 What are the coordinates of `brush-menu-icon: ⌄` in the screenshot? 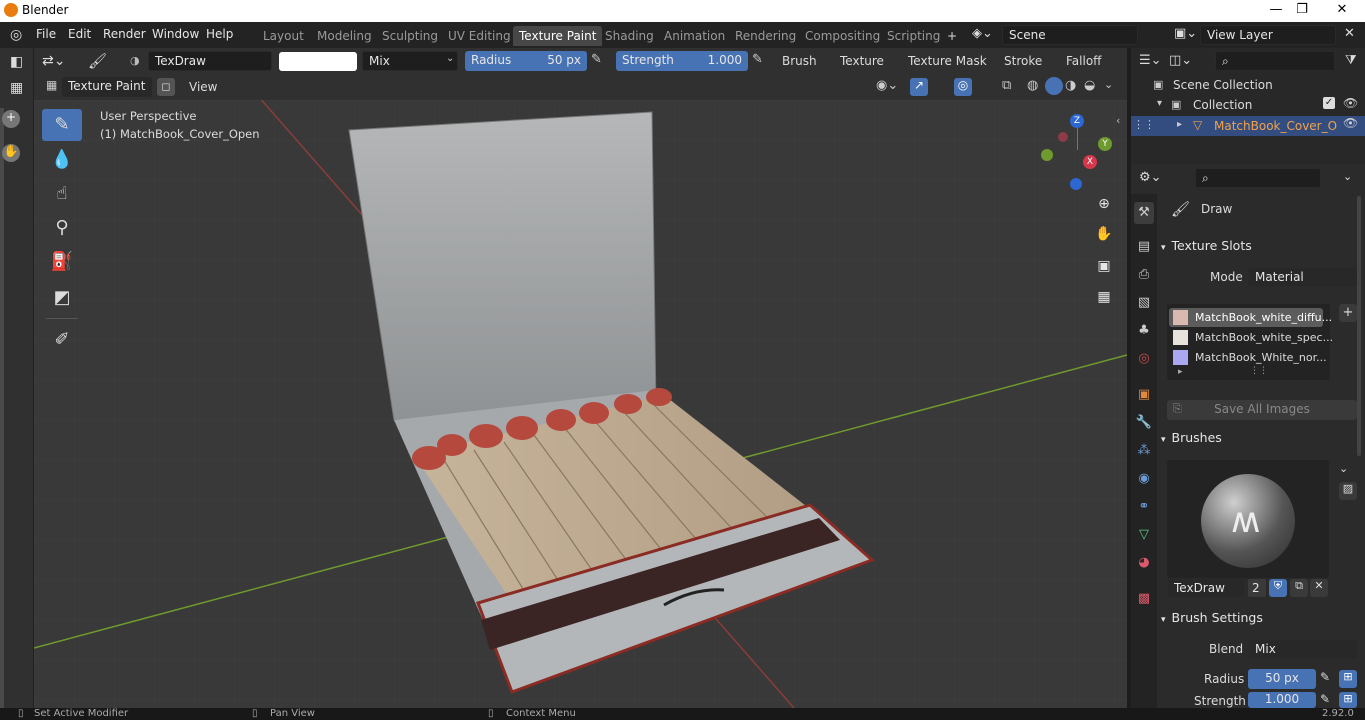 It's located at (1343, 468).